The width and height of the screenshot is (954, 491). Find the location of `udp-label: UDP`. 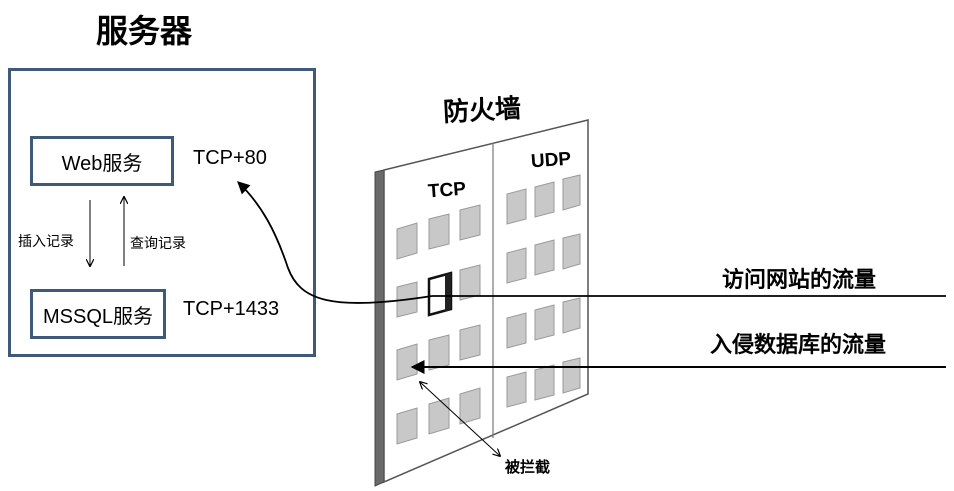

udp-label: UDP is located at coordinates (551, 160).